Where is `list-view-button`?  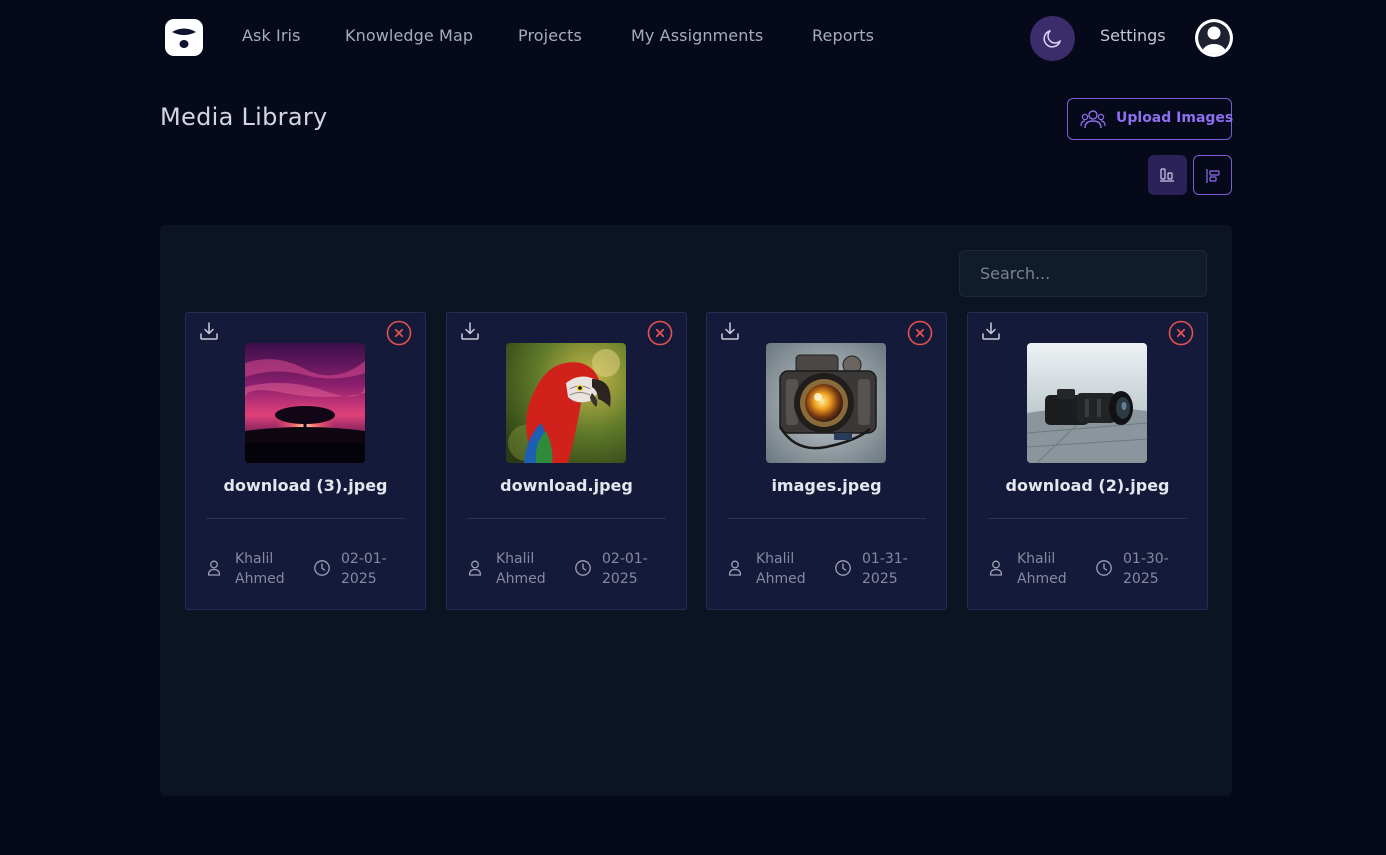
list-view-button is located at coordinates (1212, 175).